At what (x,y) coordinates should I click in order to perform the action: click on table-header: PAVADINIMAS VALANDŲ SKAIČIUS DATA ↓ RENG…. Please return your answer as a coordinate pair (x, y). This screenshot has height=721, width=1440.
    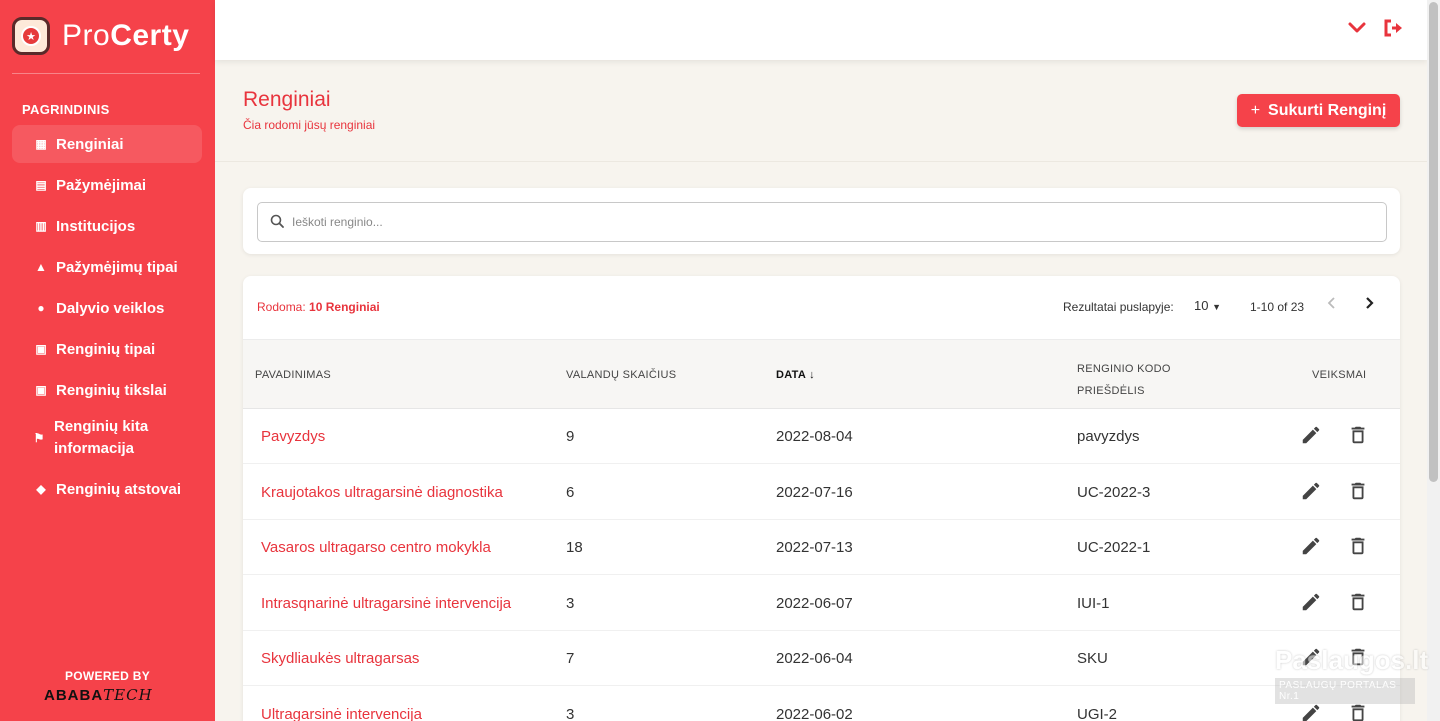
    Looking at the image, I should click on (821, 374).